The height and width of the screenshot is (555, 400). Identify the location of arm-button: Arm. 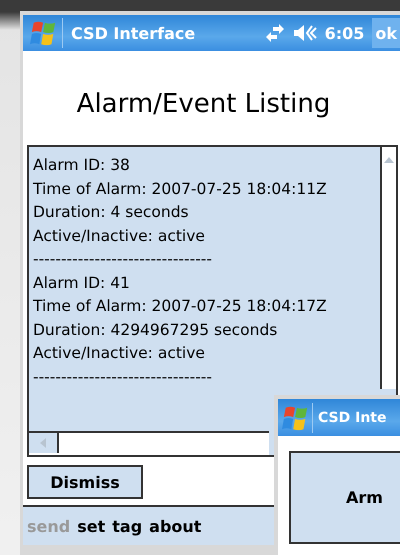
(344, 497).